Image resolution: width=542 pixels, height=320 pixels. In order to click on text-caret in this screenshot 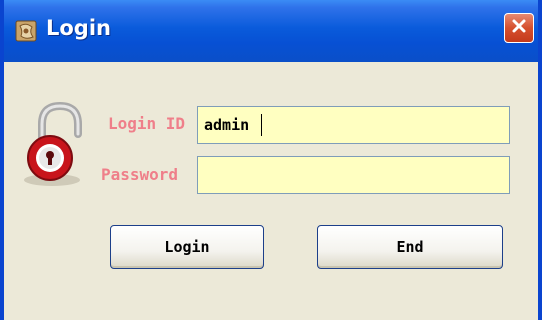, I will do `click(261, 125)`.